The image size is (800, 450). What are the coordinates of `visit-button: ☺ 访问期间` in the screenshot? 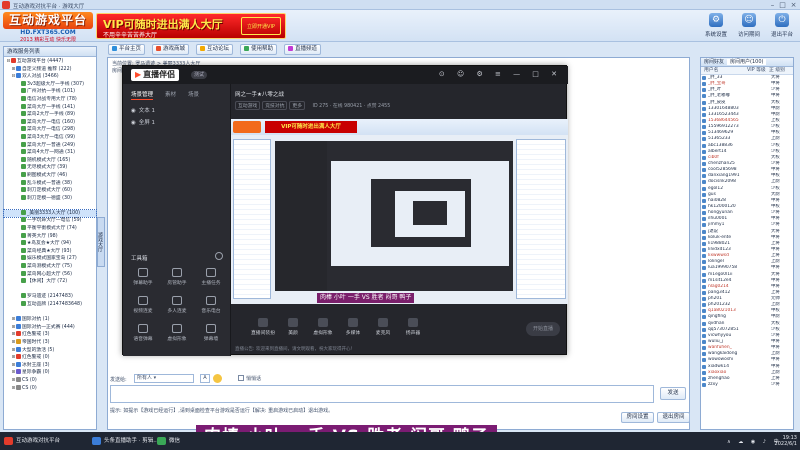 It's located at (749, 27).